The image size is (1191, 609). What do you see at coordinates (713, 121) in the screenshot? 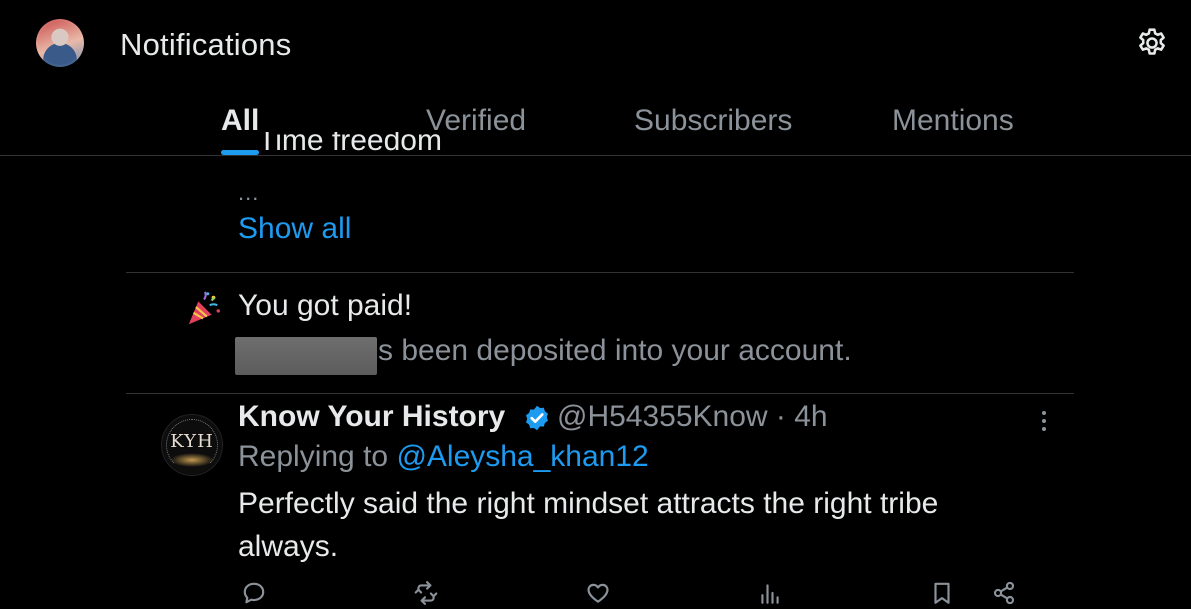
I see `tab-subscribers: Subscribers` at bounding box center [713, 121].